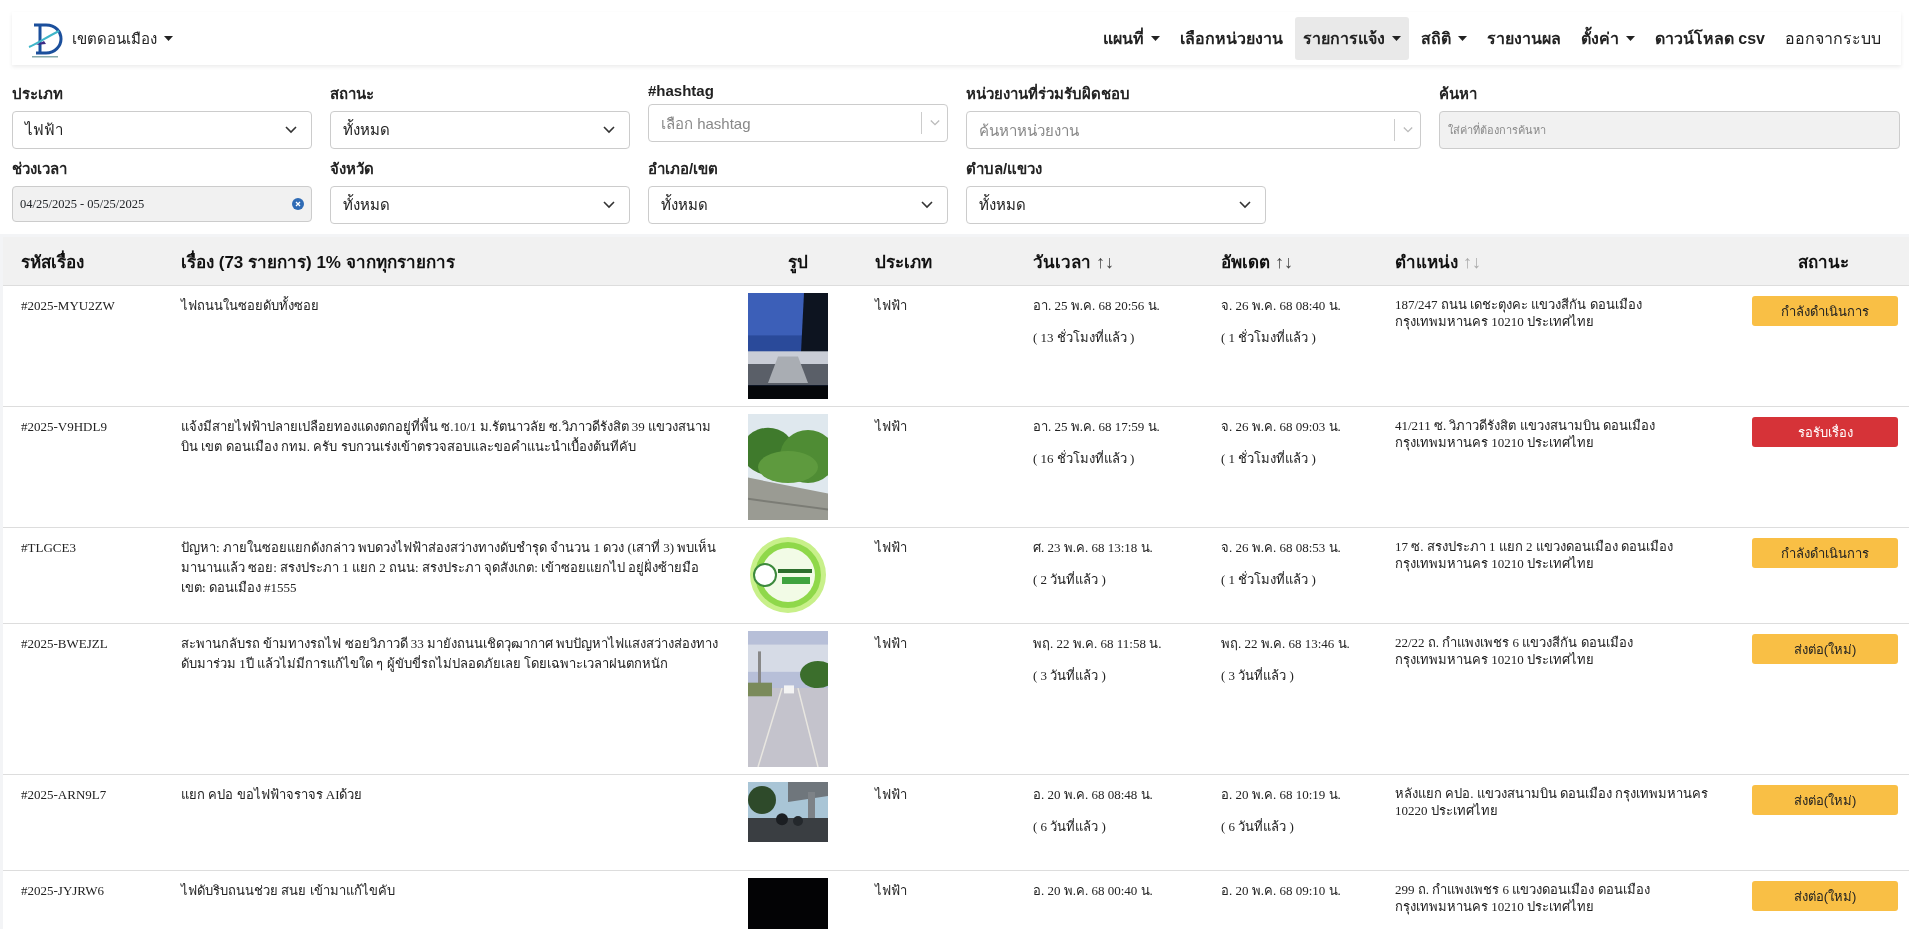 Image resolution: width=1909 pixels, height=929 pixels. What do you see at coordinates (250, 305) in the screenshot?
I see `report-title: ไฟถนนในซอยดับทั้งซอย` at bounding box center [250, 305].